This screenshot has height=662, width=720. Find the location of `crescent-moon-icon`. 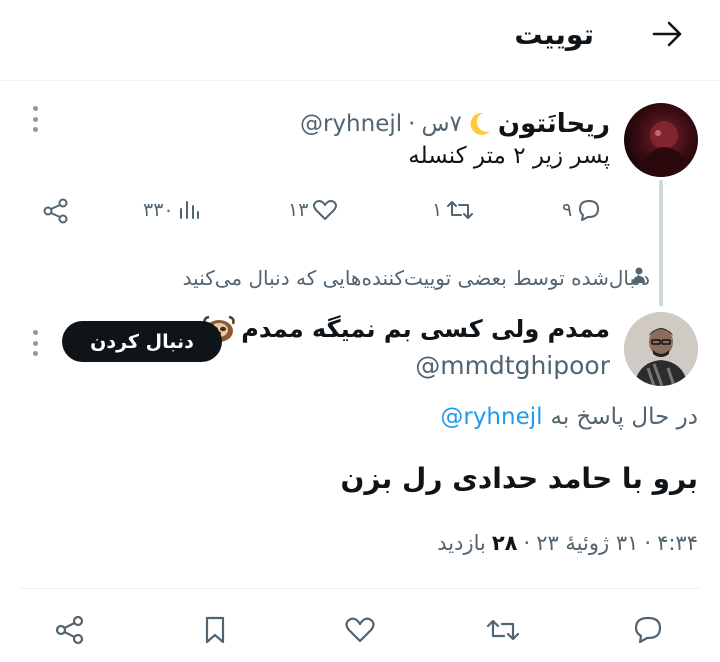

crescent-moon-icon is located at coordinates (480, 124).